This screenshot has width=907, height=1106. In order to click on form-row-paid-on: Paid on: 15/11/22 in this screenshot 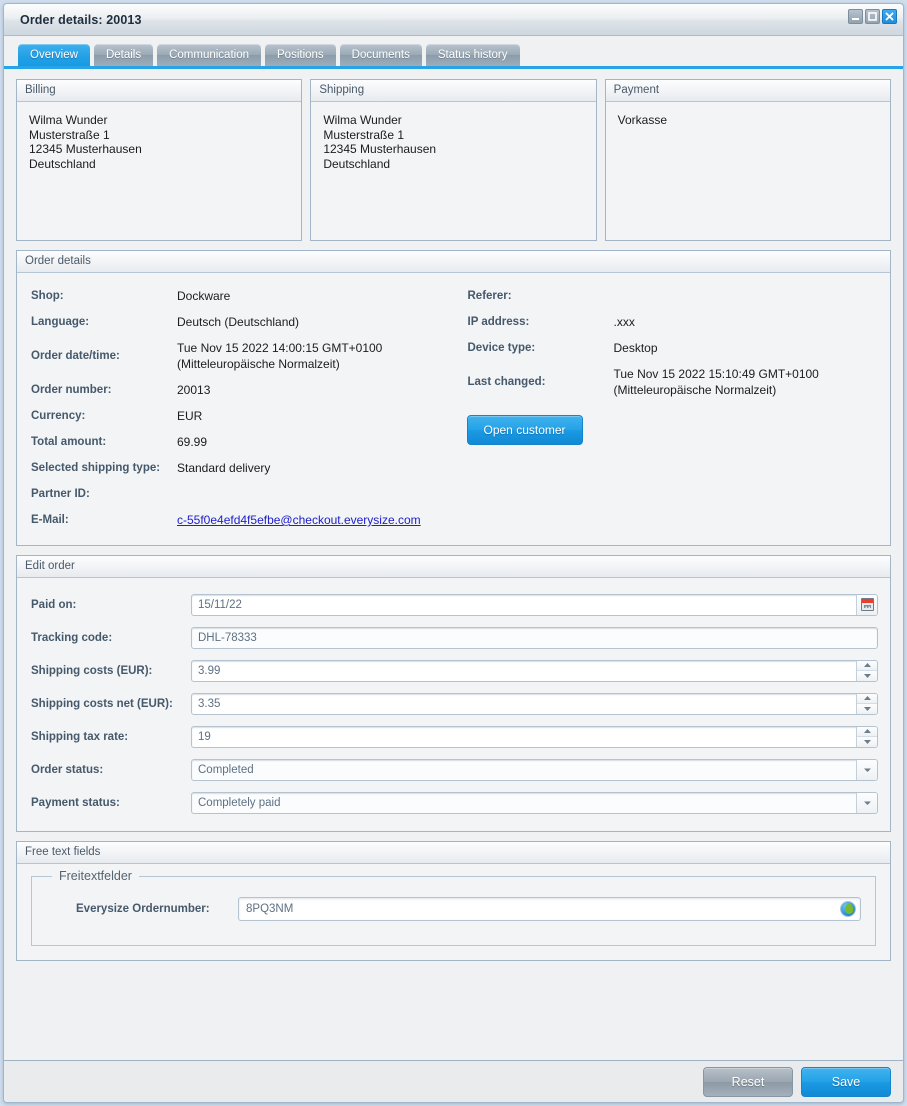, I will do `click(447, 604)`.